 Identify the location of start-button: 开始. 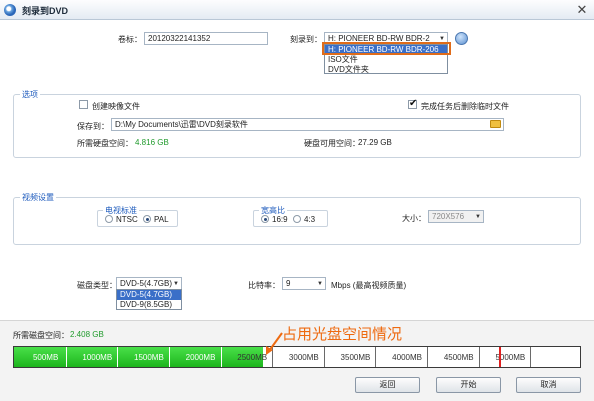
(468, 385).